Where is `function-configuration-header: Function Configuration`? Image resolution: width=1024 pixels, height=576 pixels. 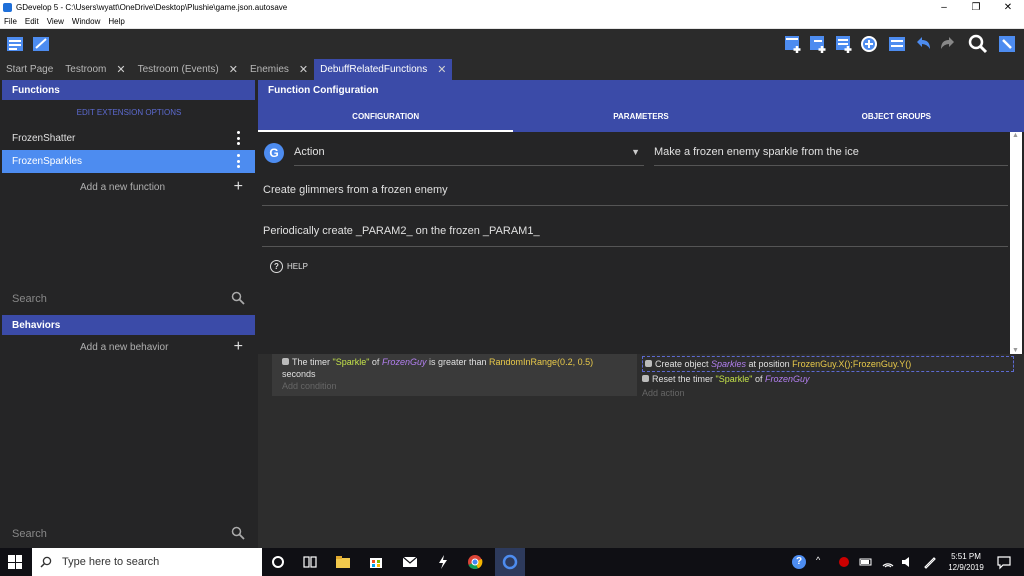 function-configuration-header: Function Configuration is located at coordinates (641, 90).